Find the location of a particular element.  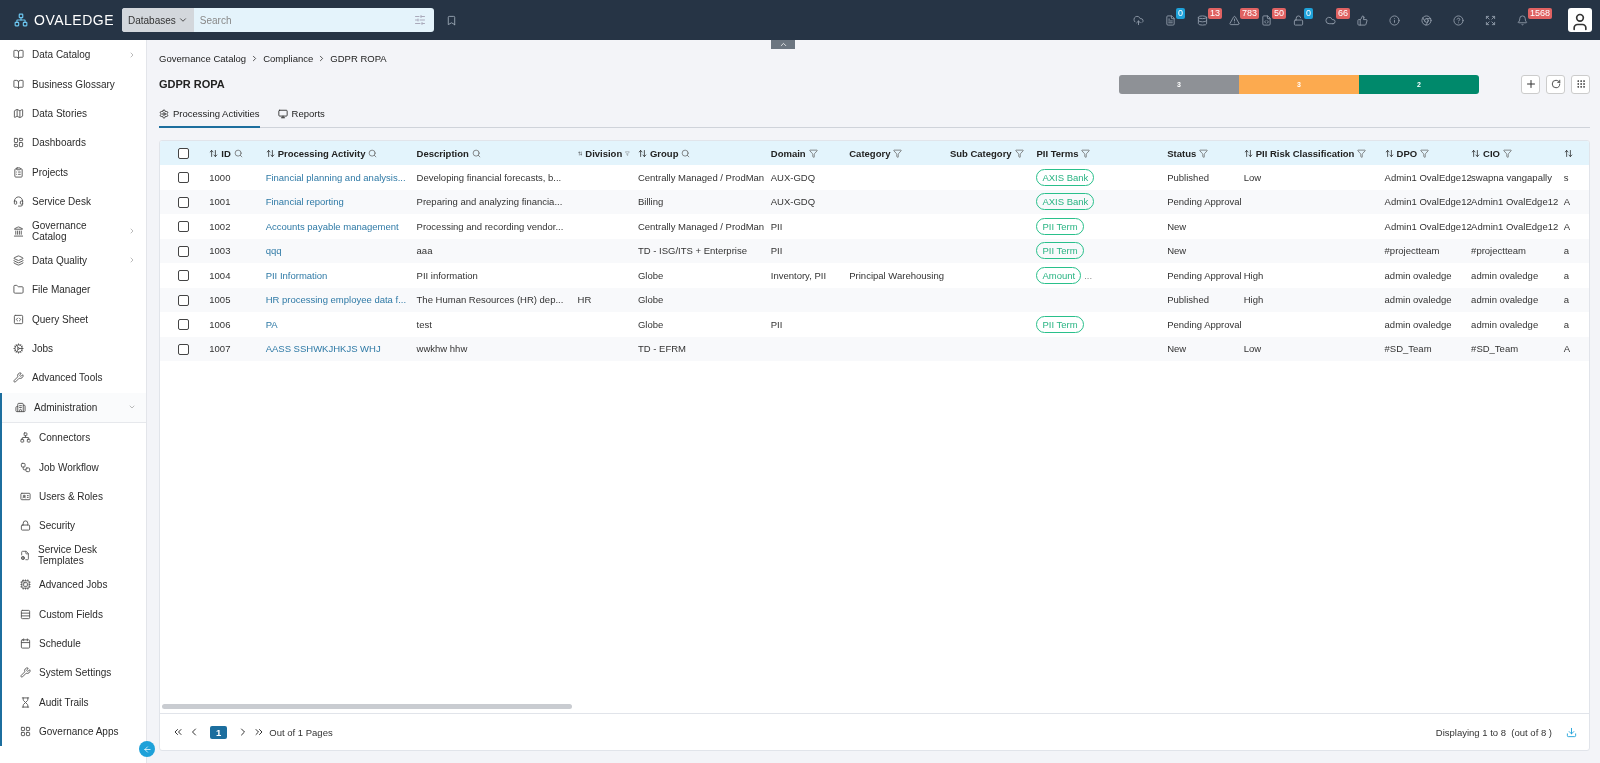

column-header: Status is located at coordinates (1201, 153).